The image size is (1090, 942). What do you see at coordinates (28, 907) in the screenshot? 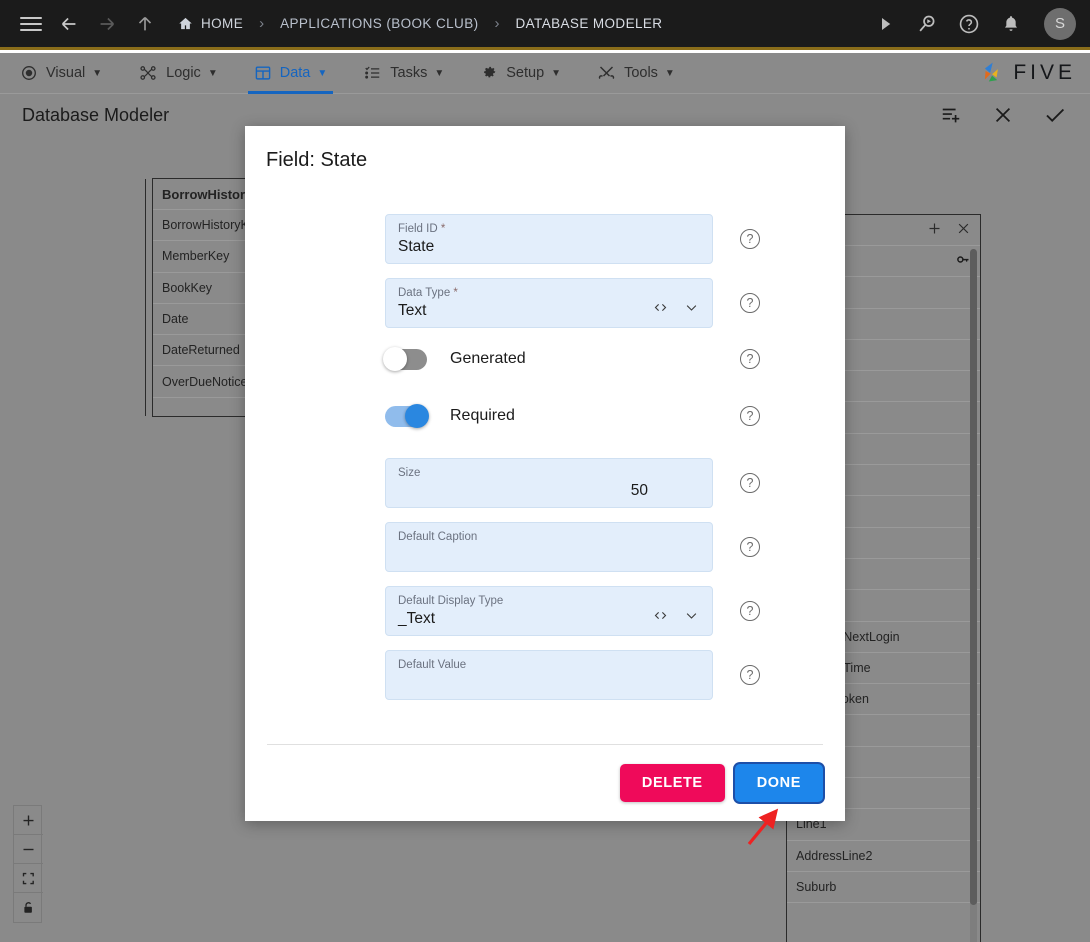
I see `lock-icon` at bounding box center [28, 907].